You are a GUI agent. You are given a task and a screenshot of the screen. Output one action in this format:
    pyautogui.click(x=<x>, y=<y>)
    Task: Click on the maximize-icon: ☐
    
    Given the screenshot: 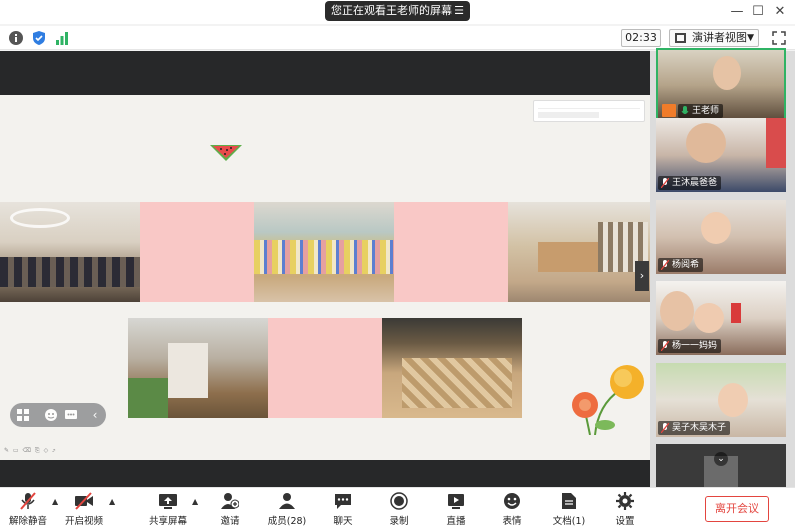 What is the action you would take?
    pyautogui.click(x=758, y=12)
    